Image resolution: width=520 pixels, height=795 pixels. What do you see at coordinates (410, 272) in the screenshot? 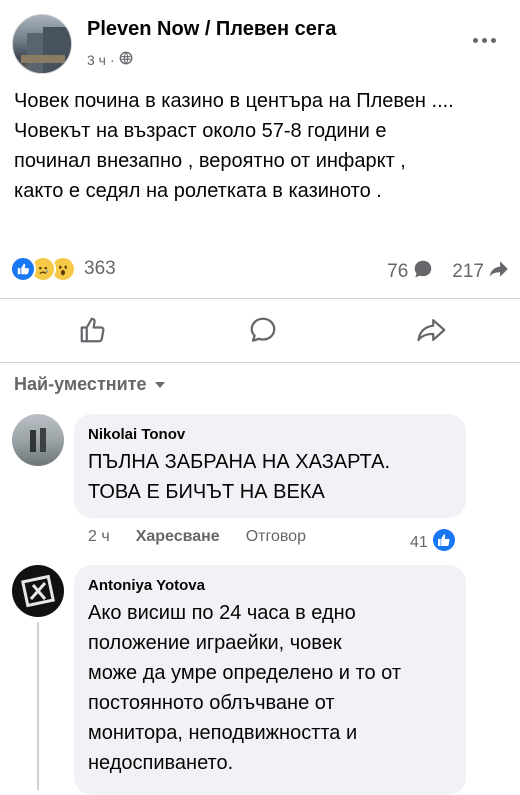
I see `comments-stat: 76` at bounding box center [410, 272].